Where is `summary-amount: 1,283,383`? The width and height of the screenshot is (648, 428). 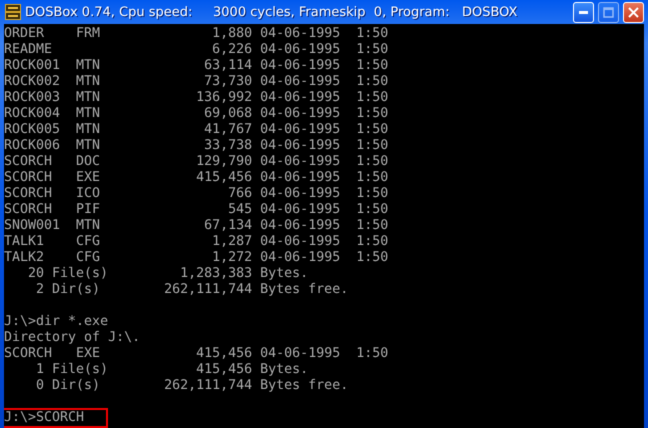 summary-amount: 1,283,383 is located at coordinates (215, 274).